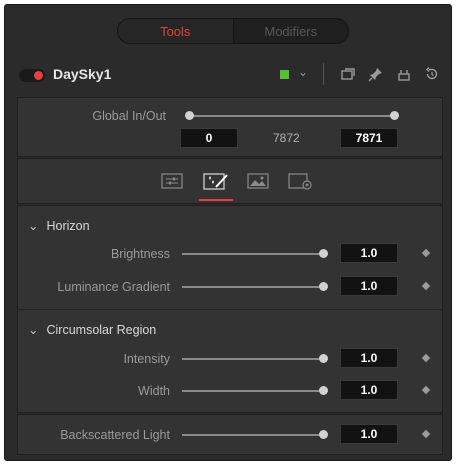 This screenshot has width=456, height=465. I want to click on reset-icon, so click(432, 74).